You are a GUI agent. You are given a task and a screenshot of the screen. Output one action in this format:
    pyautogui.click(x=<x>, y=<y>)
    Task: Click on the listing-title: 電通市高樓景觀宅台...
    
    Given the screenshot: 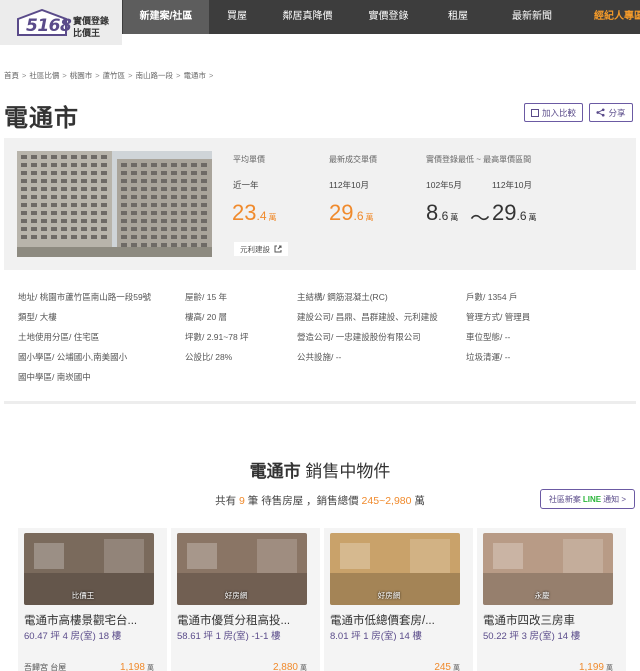 What is the action you would take?
    pyautogui.click(x=94, y=620)
    